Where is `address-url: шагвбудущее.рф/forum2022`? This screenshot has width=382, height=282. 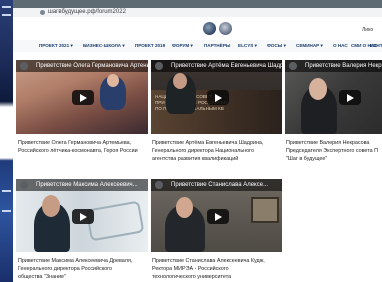
address-url: шагвбудущее.рф/forum2022 is located at coordinates (87, 12).